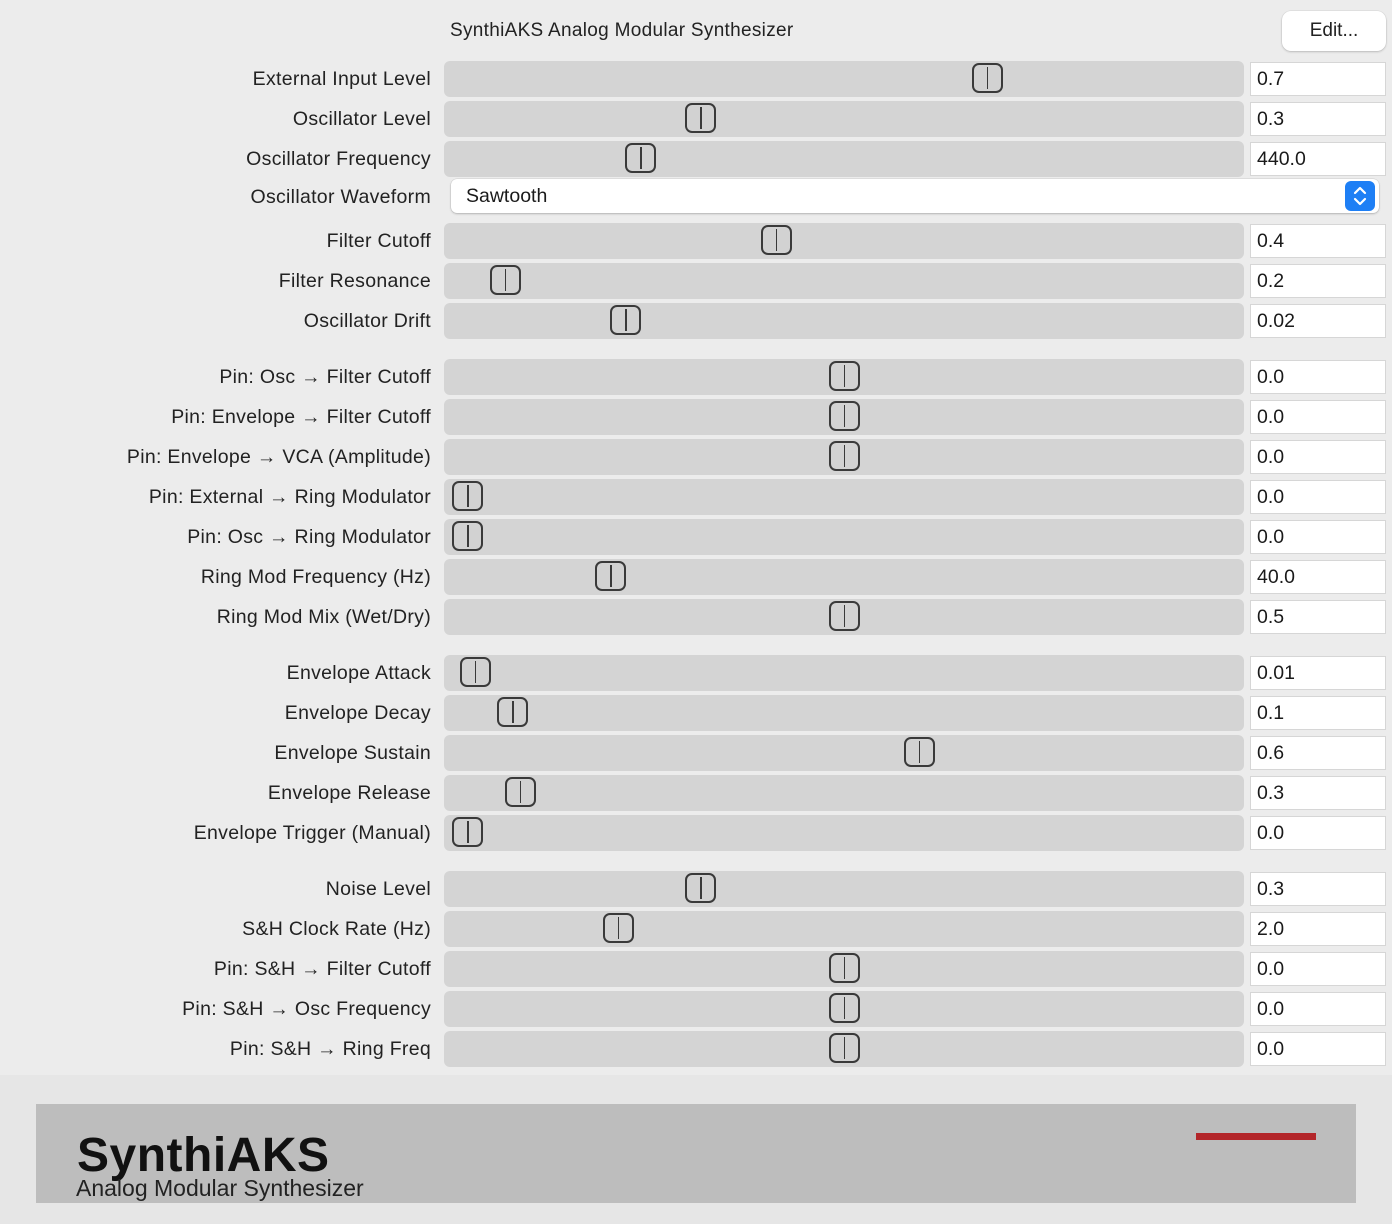  What do you see at coordinates (1256, 1136) in the screenshot?
I see `brand-accent-bar` at bounding box center [1256, 1136].